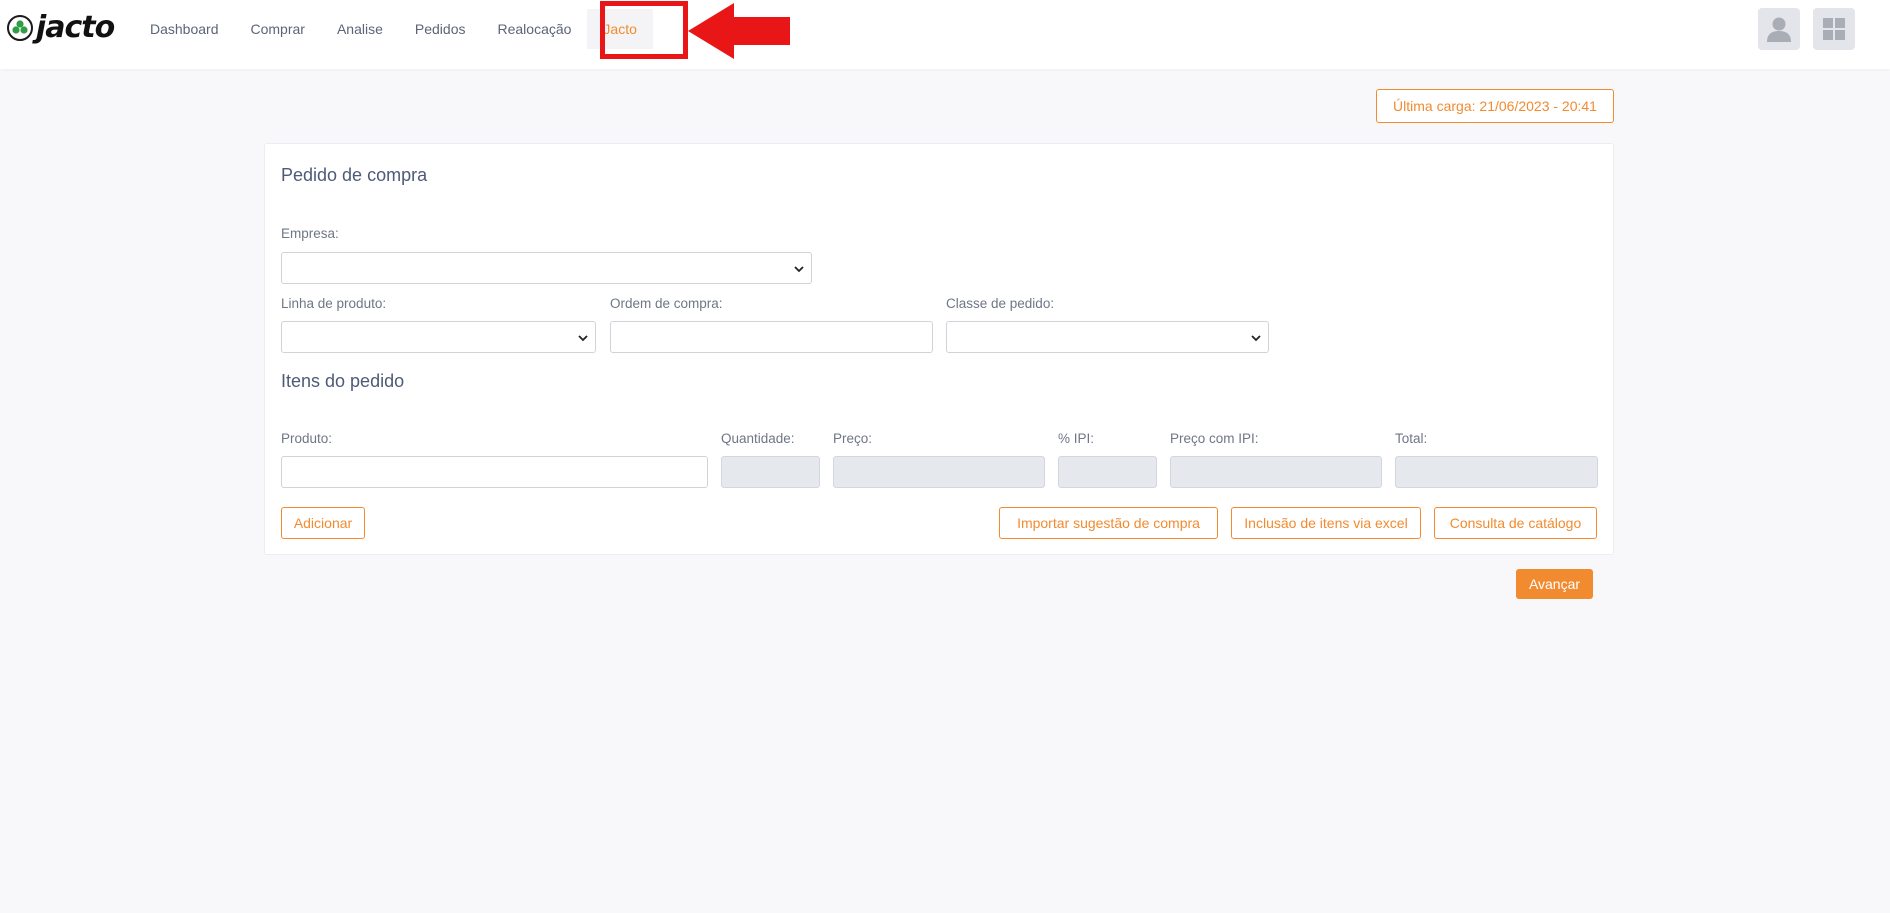  I want to click on linha-produto-select, so click(438, 337).